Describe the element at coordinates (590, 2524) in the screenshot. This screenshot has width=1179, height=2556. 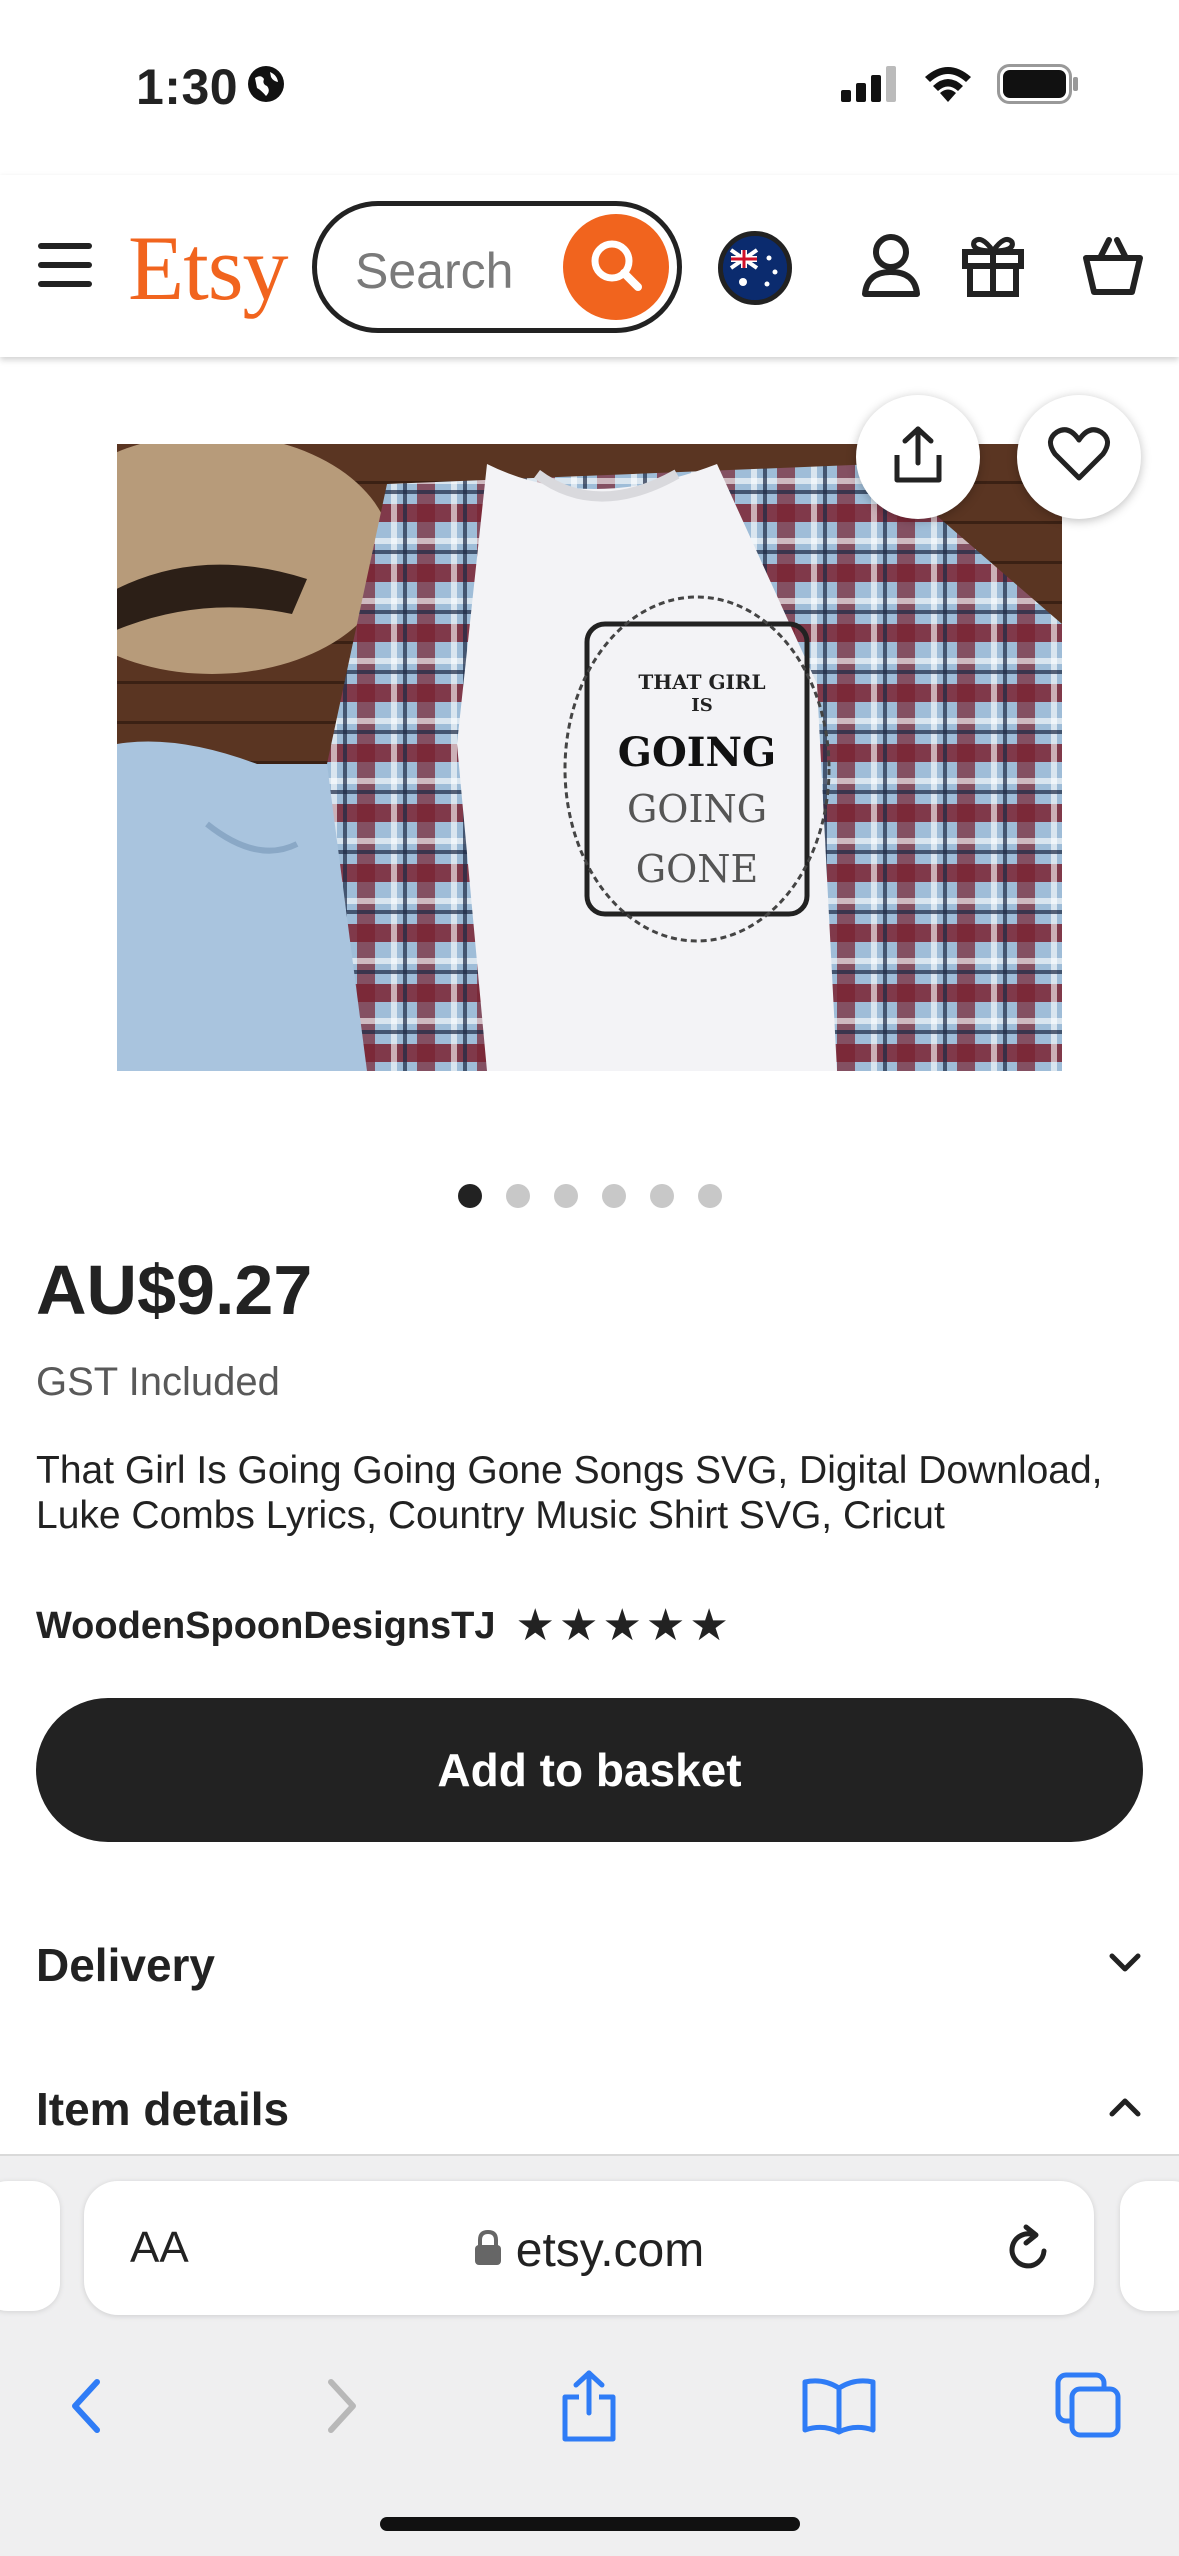
I see `home-indicator` at that location.